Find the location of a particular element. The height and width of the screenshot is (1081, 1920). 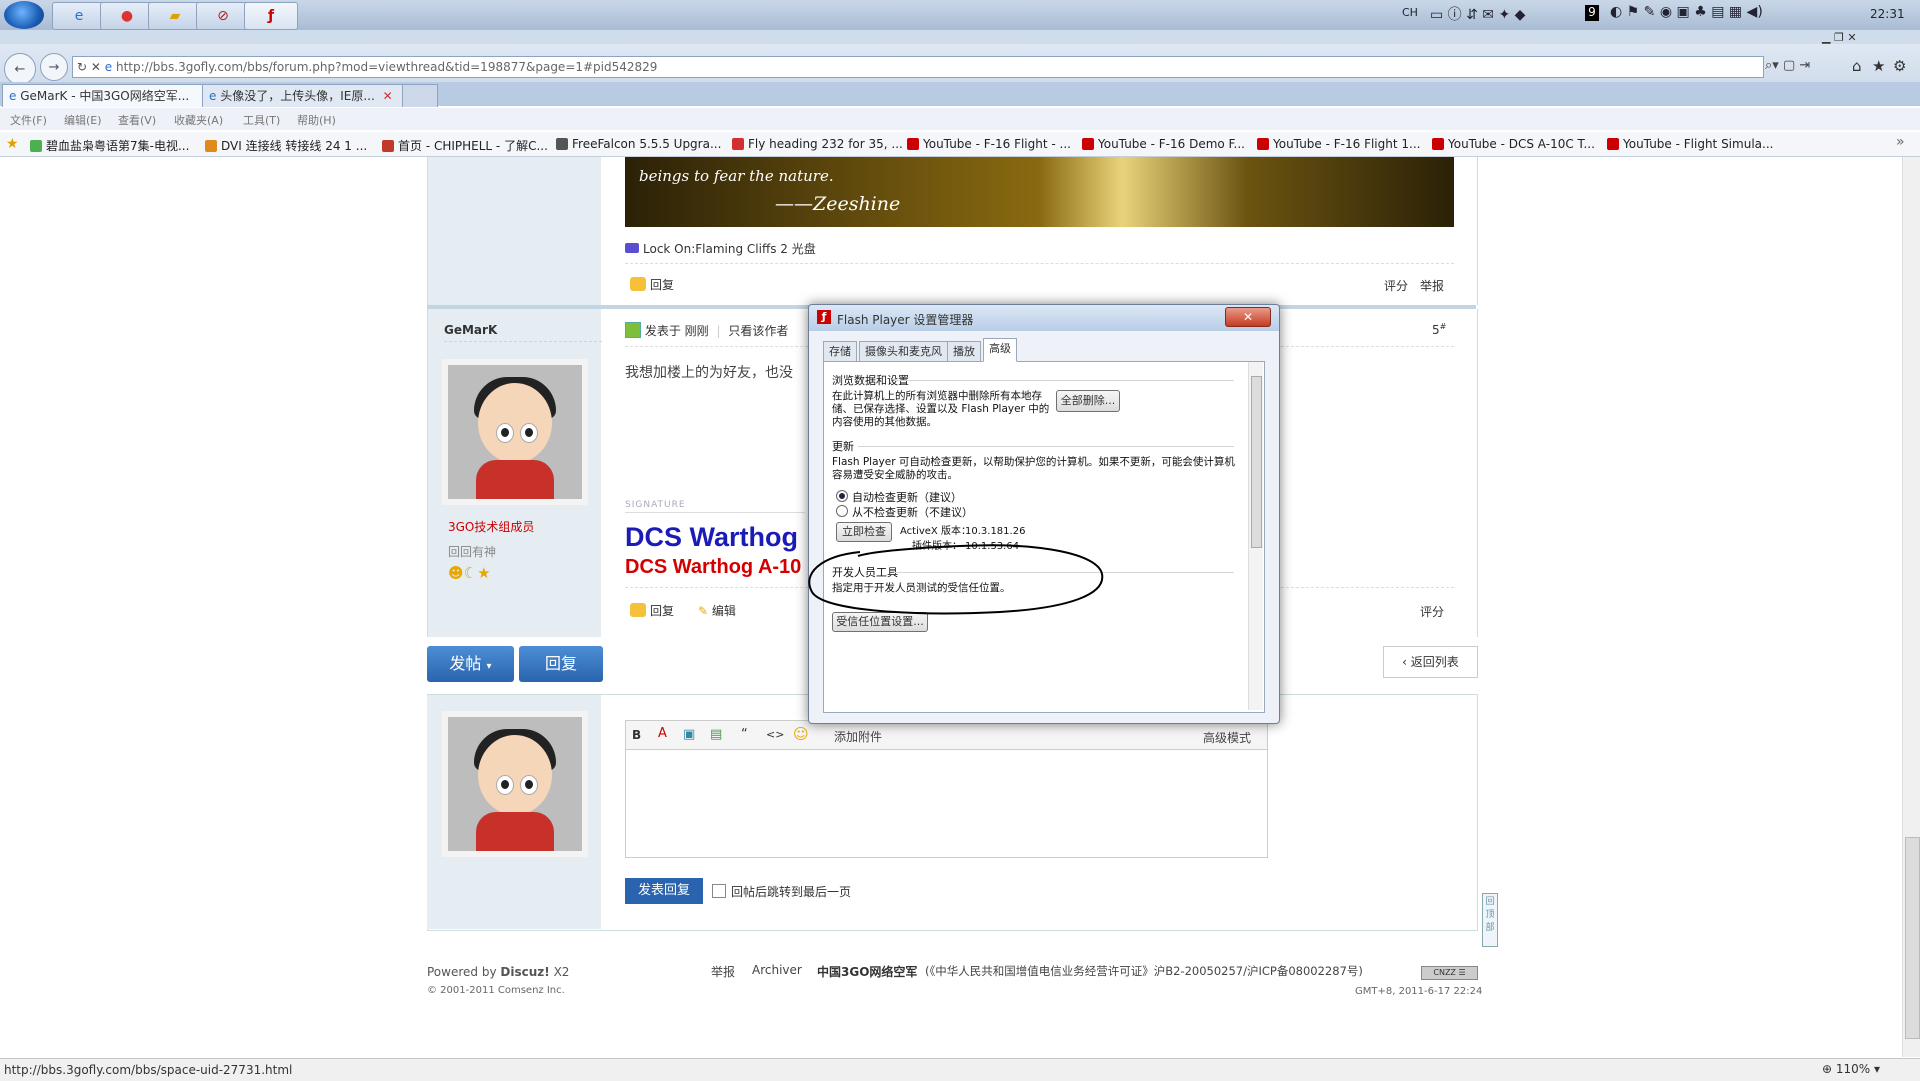

explorer-taskbar-button: ▰ is located at coordinates (175, 16).